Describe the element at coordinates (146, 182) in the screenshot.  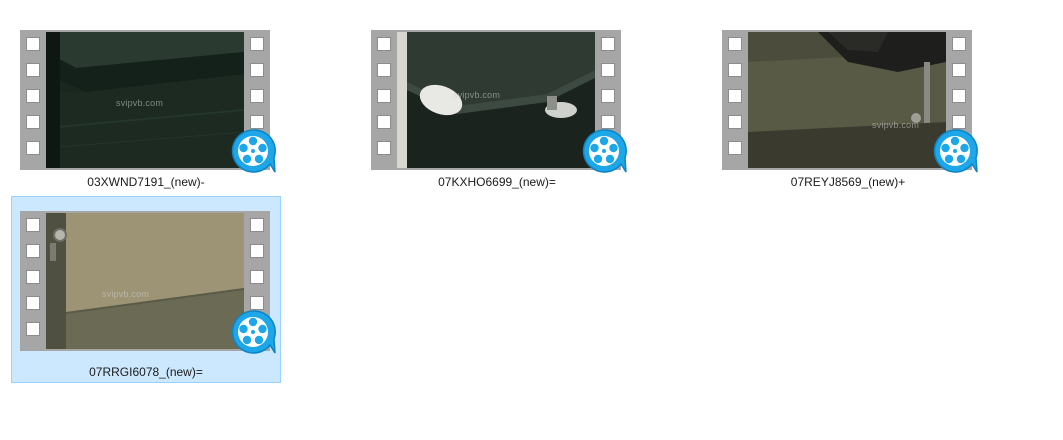
I see `file-name: 03XWND7191_(new)-` at that location.